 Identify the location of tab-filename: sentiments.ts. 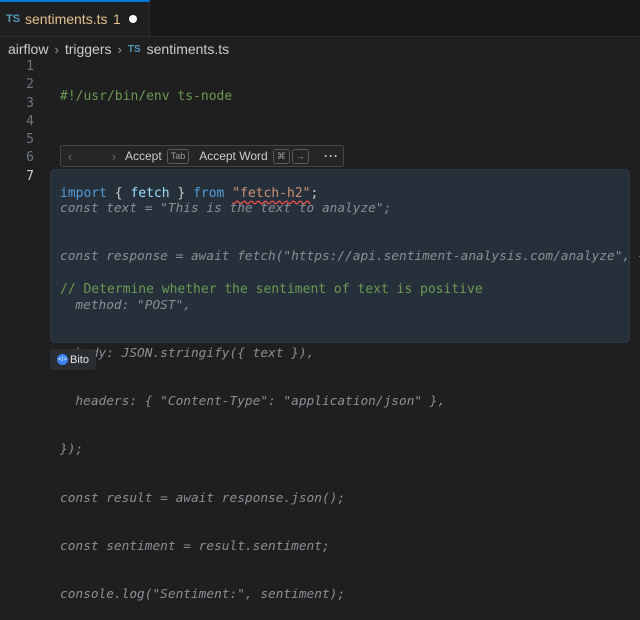
(66, 19).